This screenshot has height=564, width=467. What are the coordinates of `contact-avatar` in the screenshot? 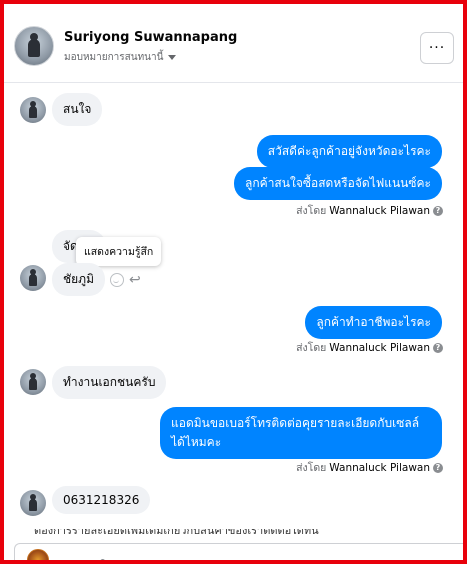 It's located at (34, 46).